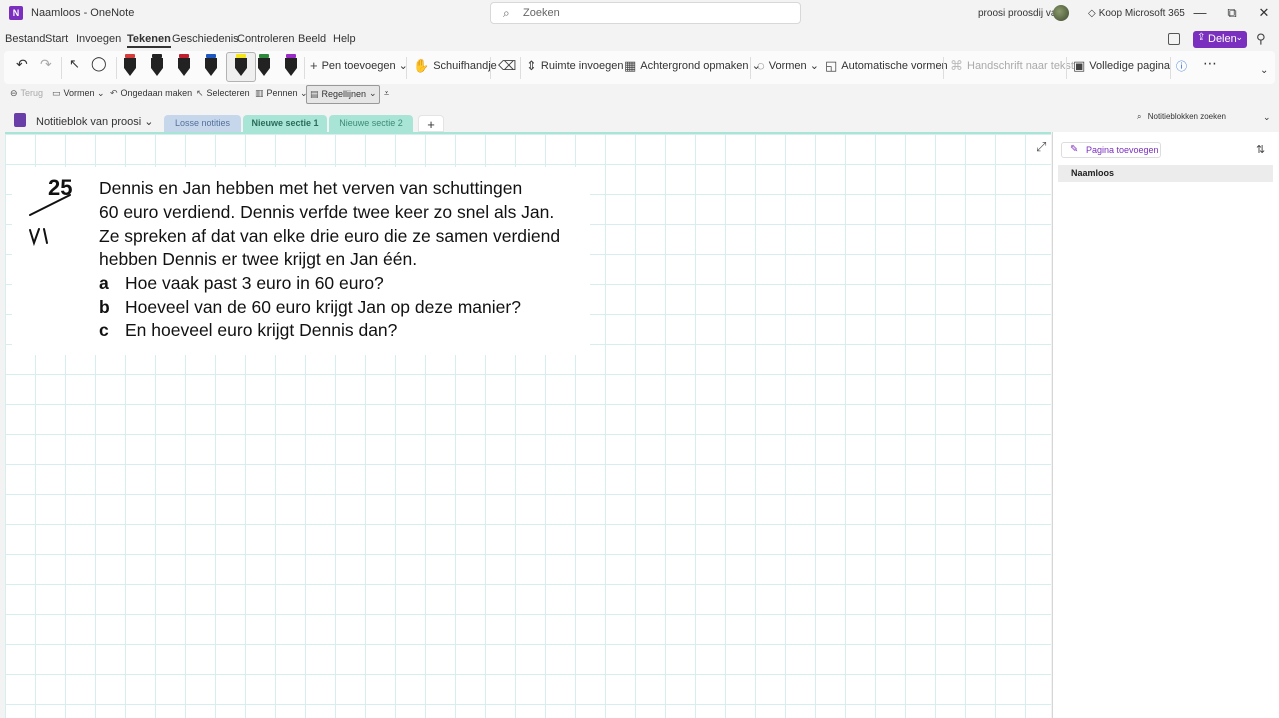  What do you see at coordinates (74, 64) in the screenshot?
I see `select-cursor-icon: ↖` at bounding box center [74, 64].